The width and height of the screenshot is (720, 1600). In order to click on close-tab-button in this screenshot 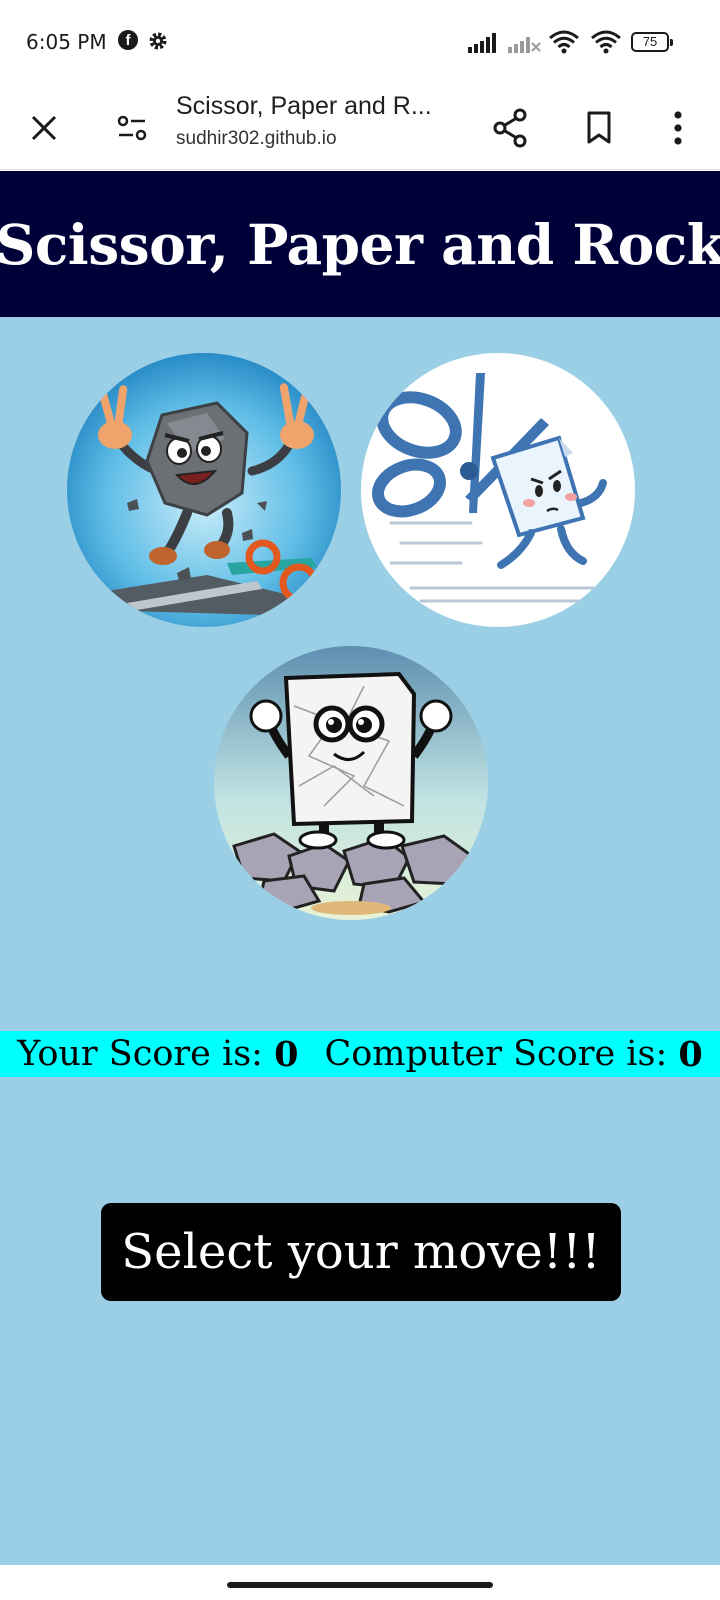, I will do `click(44, 128)`.